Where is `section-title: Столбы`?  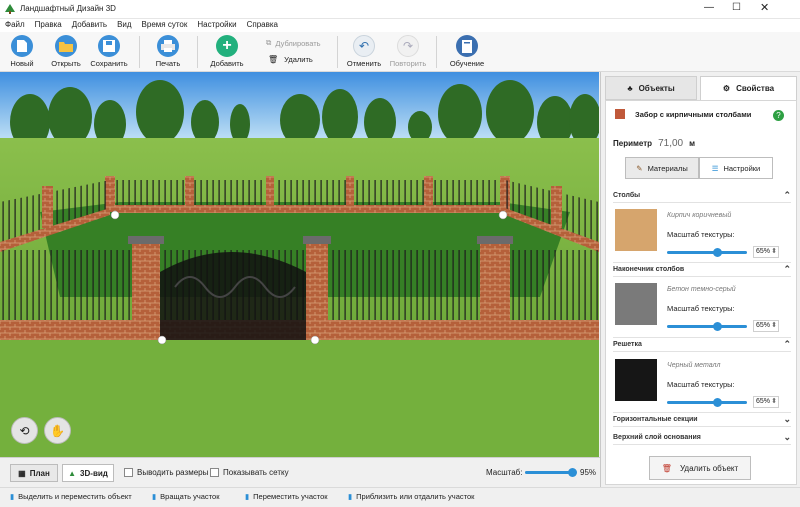
section-title: Столбы is located at coordinates (627, 195).